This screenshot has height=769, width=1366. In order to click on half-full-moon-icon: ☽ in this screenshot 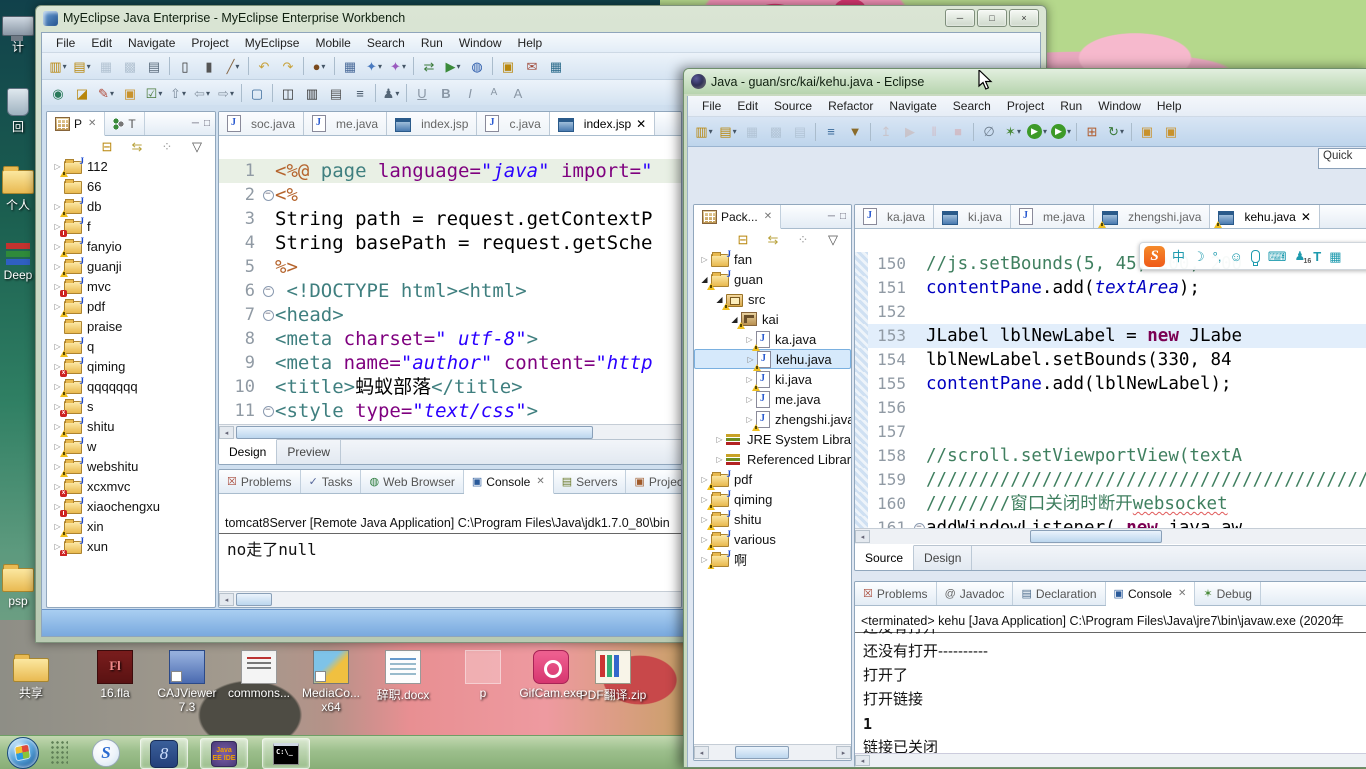, I will do `click(1199, 256)`.